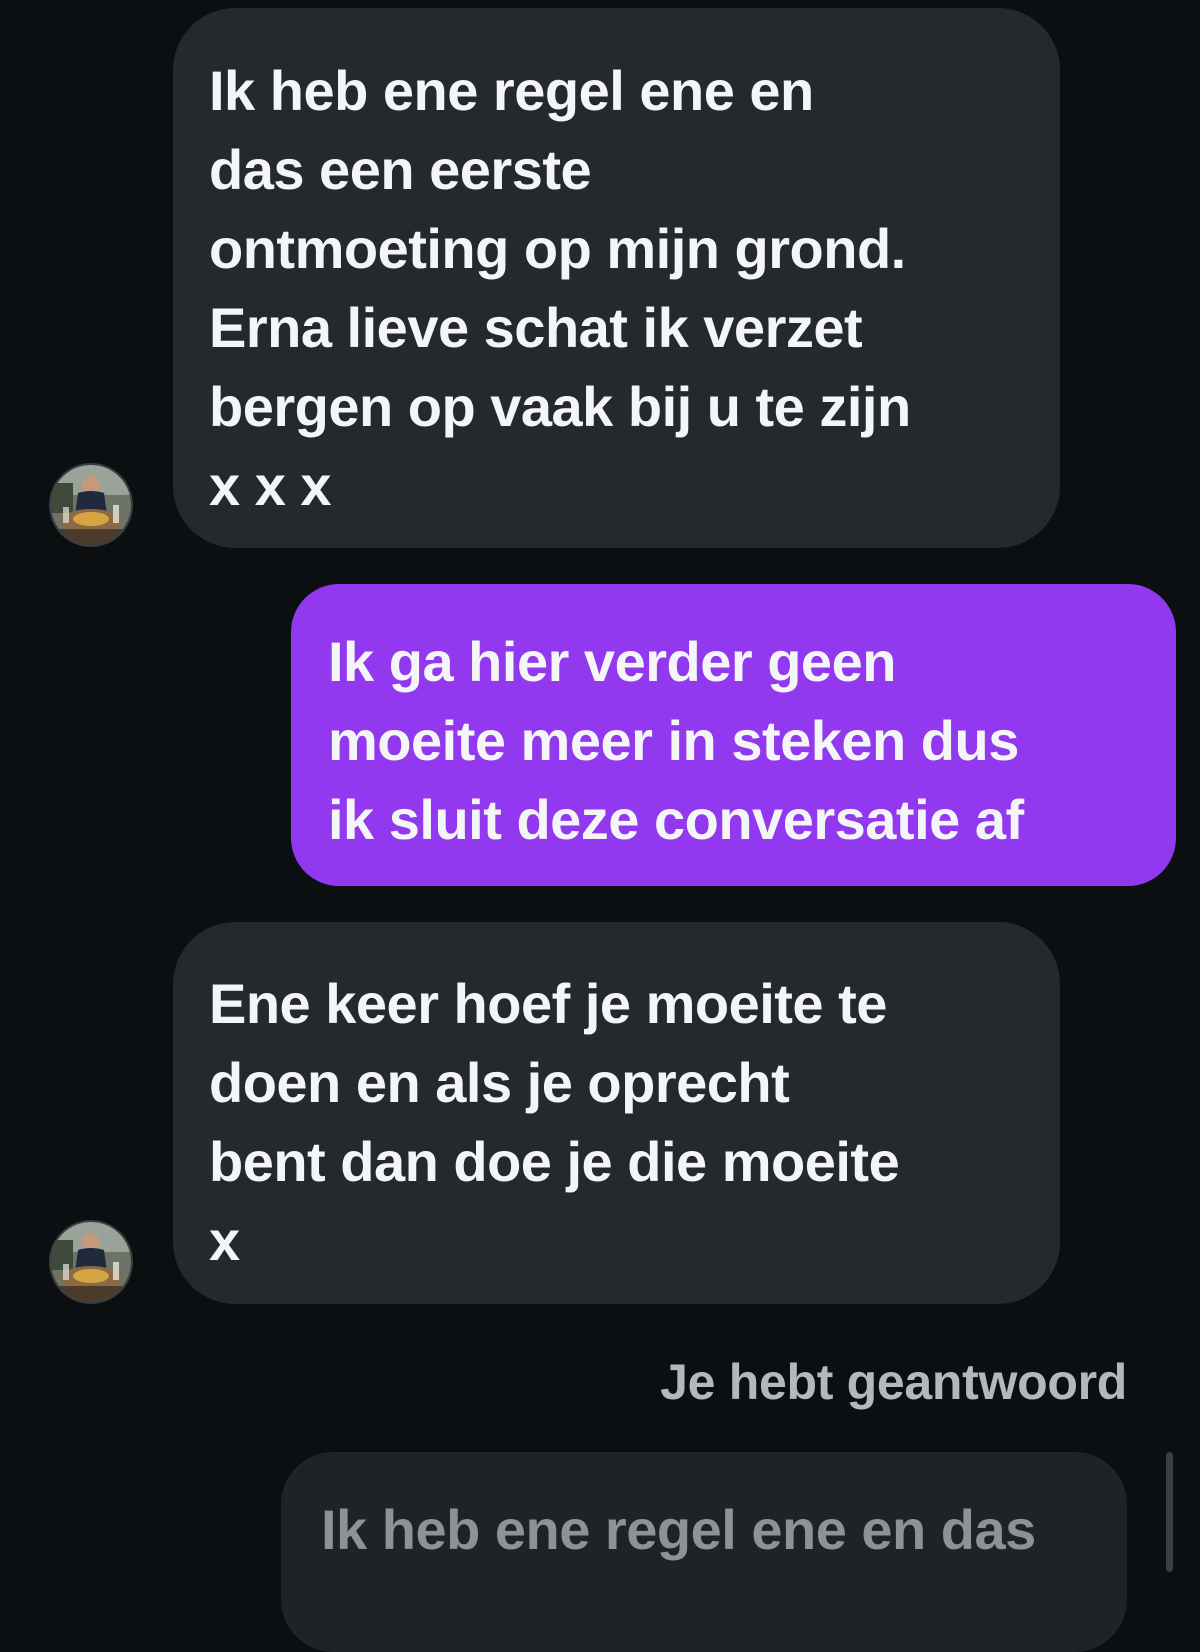 The image size is (1200, 1652). Describe the element at coordinates (678, 1529) in the screenshot. I see `quoted-message-text: Ik heb ene regel ene en das` at that location.